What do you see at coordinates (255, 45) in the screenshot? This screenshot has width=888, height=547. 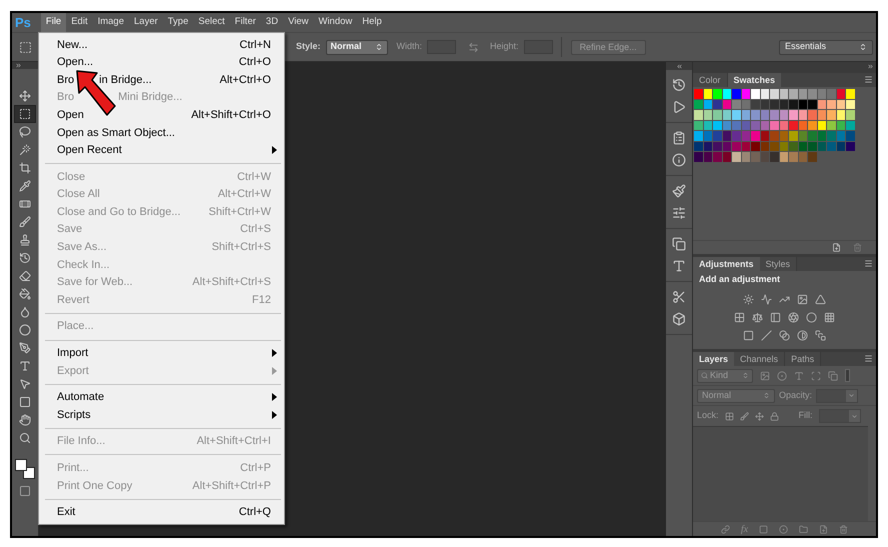 I see `shortcut-text: Ctrl+N` at bounding box center [255, 45].